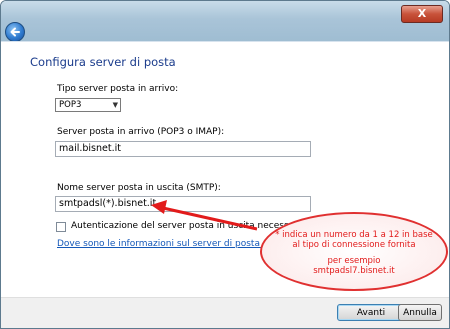 The image size is (450, 329). What do you see at coordinates (420, 312) in the screenshot?
I see `cancel-button: Annulla` at bounding box center [420, 312].